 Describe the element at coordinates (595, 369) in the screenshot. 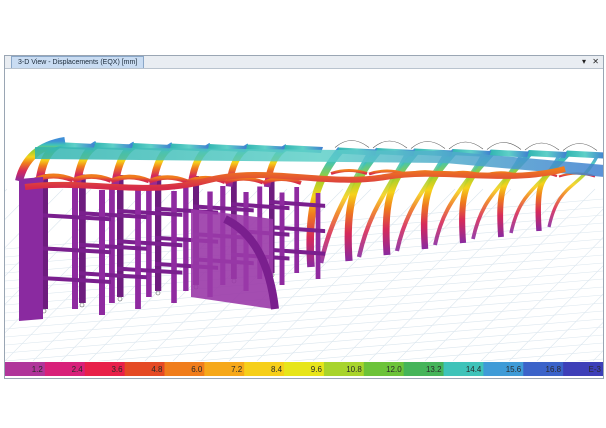

I see `legend-label: E-3` at that location.